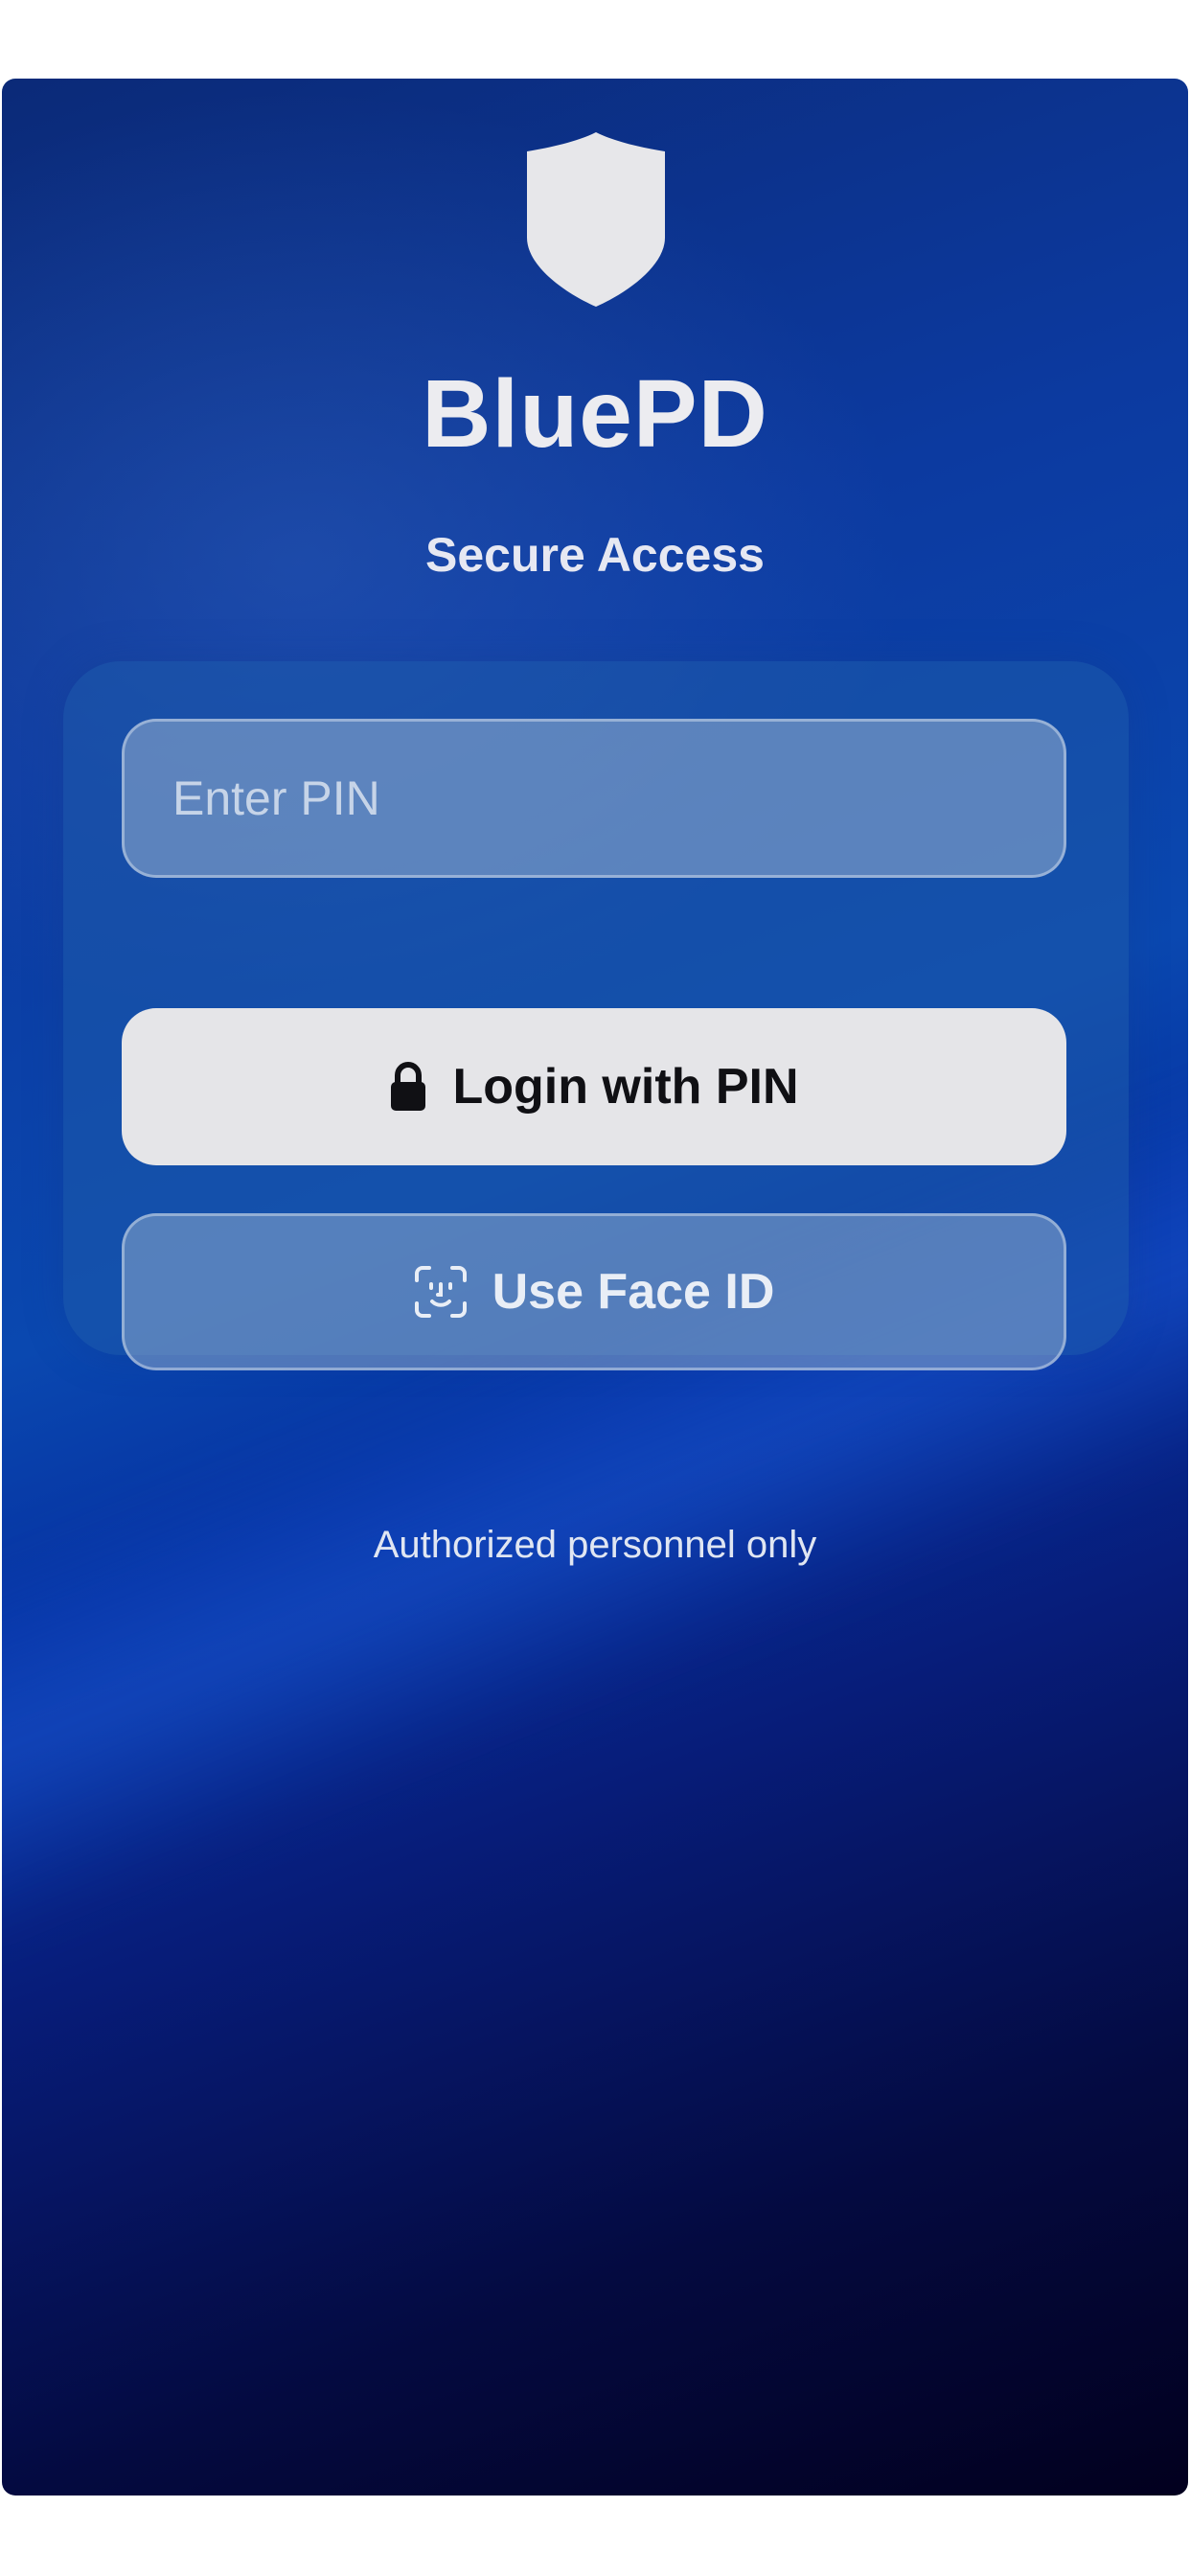 The width and height of the screenshot is (1190, 2576). What do you see at coordinates (408, 1087) in the screenshot?
I see `lock-icon` at bounding box center [408, 1087].